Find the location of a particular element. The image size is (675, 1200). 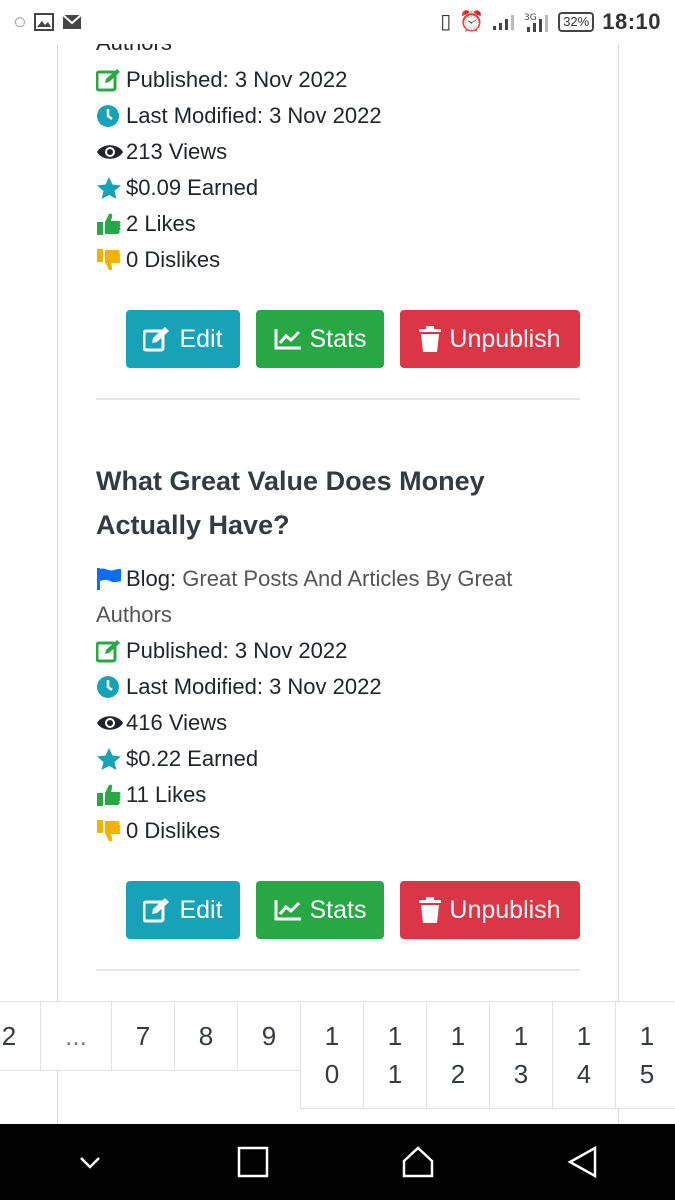

view-count: 416 Views is located at coordinates (338, 723).